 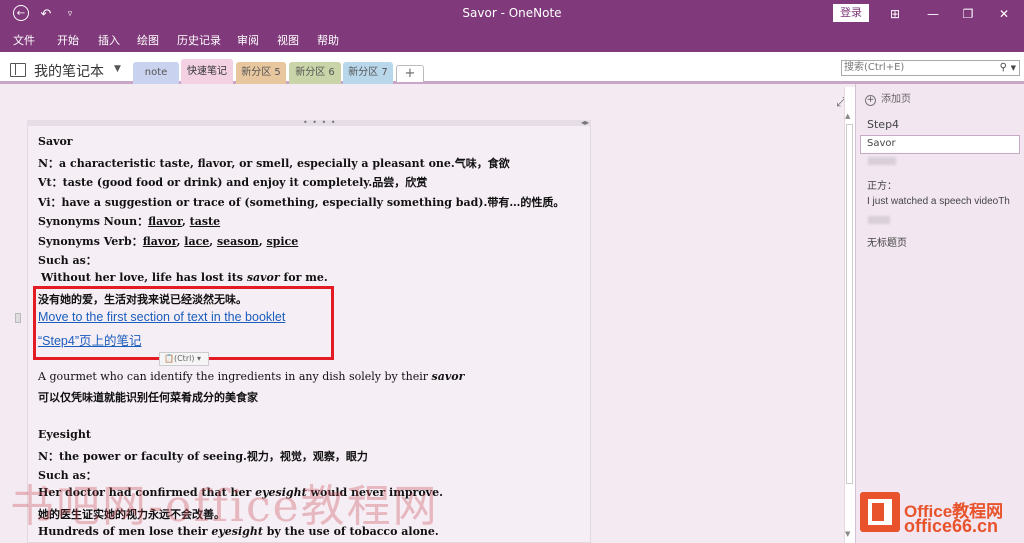 I want to click on synonym-link: lace, so click(x=196, y=241).